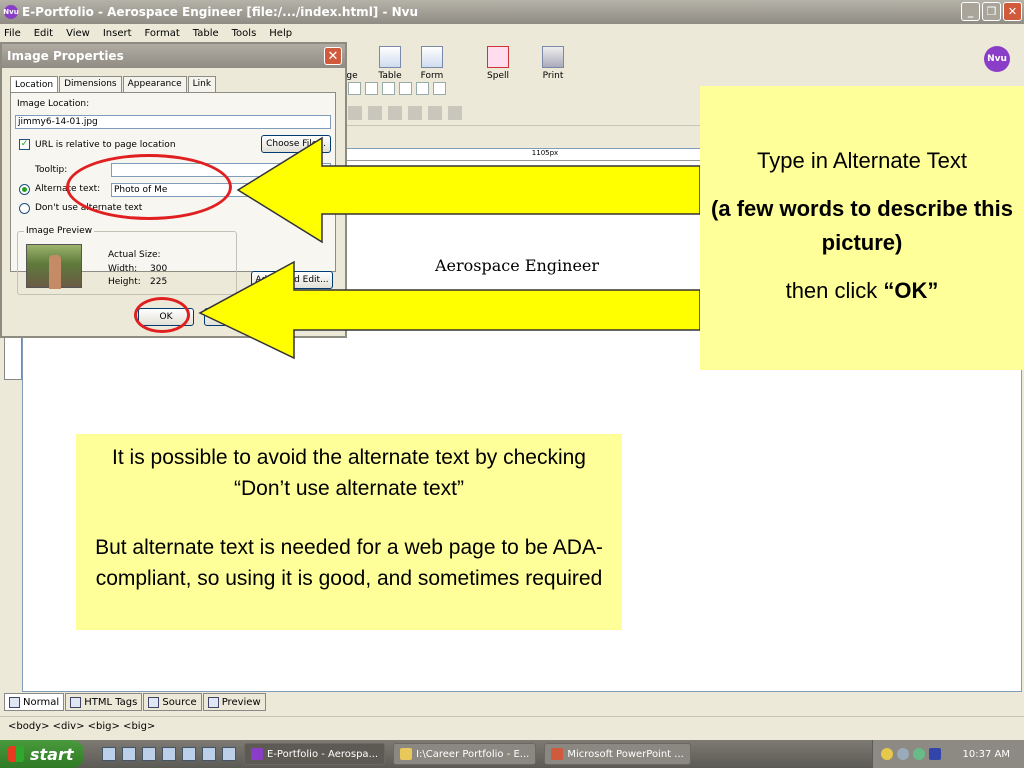 The height and width of the screenshot is (768, 1024). I want to click on tab-preview: Preview, so click(234, 702).